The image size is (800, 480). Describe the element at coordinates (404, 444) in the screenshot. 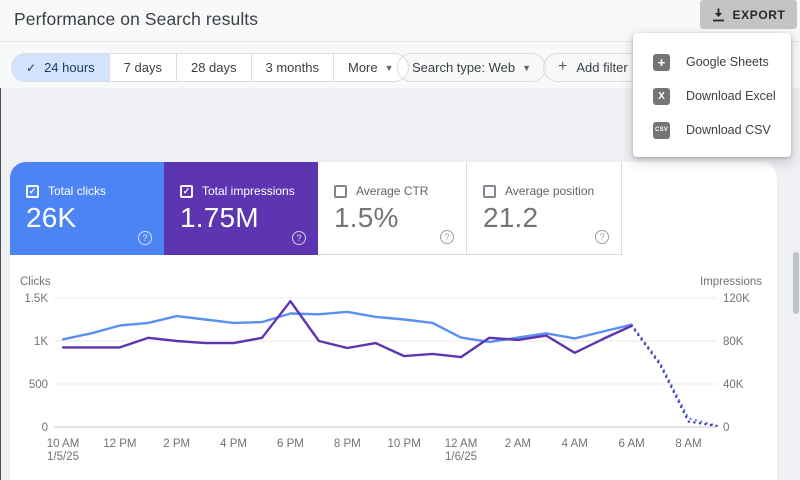

I see `svg-text: 10 PM` at that location.